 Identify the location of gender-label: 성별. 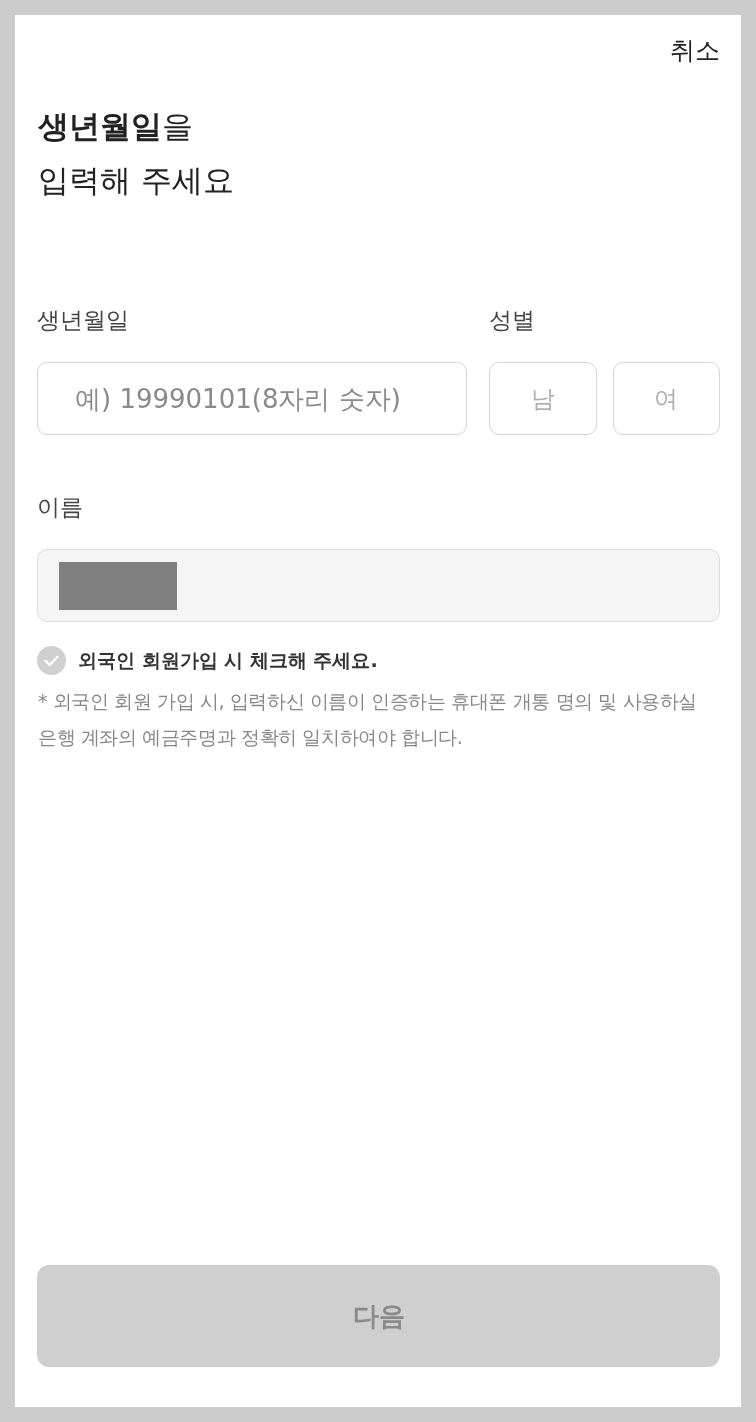
(512, 320).